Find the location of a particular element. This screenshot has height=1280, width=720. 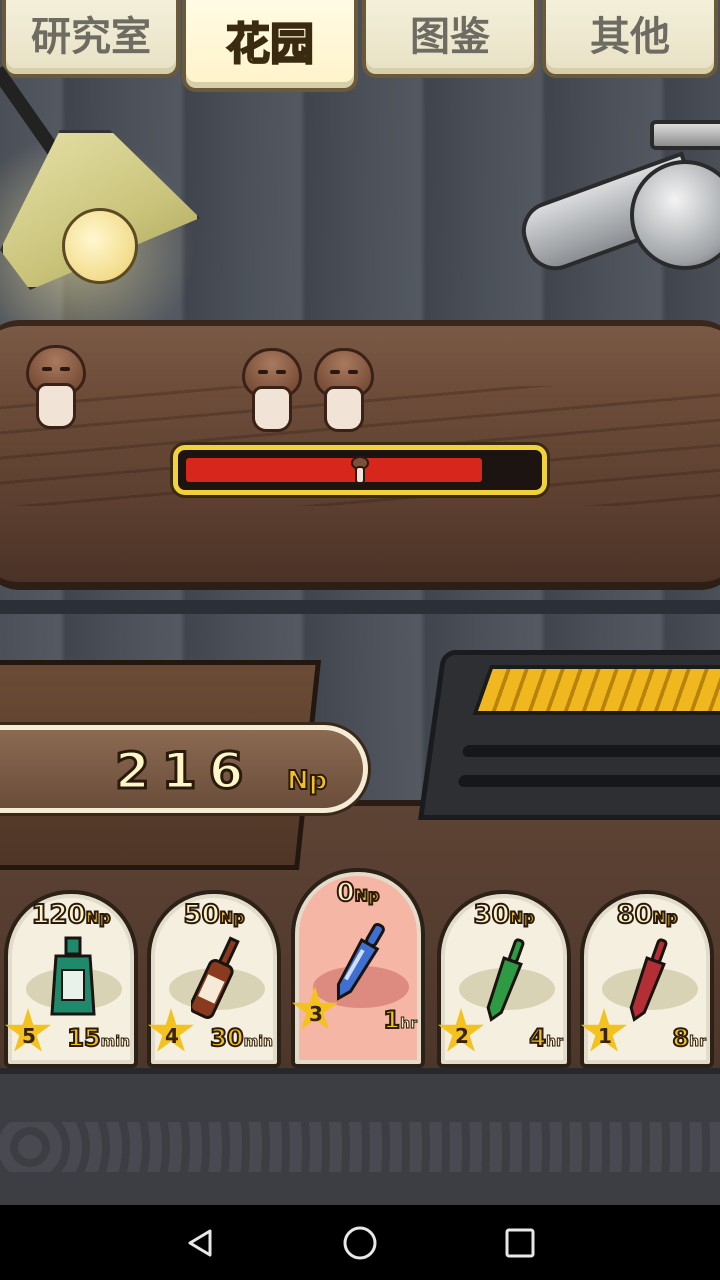

blue-ampoule-icon is located at coordinates (360, 961).